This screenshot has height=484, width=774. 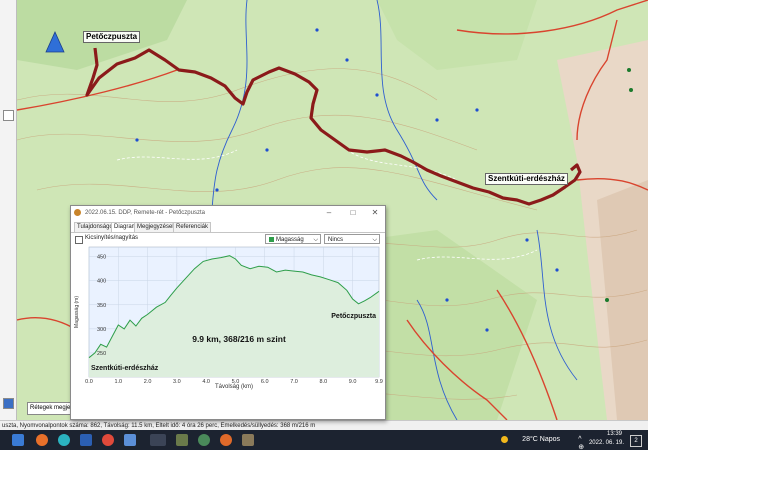 What do you see at coordinates (582, 443) in the screenshot?
I see `tray-icons: ^ ⊕ ◁)` at bounding box center [582, 443].